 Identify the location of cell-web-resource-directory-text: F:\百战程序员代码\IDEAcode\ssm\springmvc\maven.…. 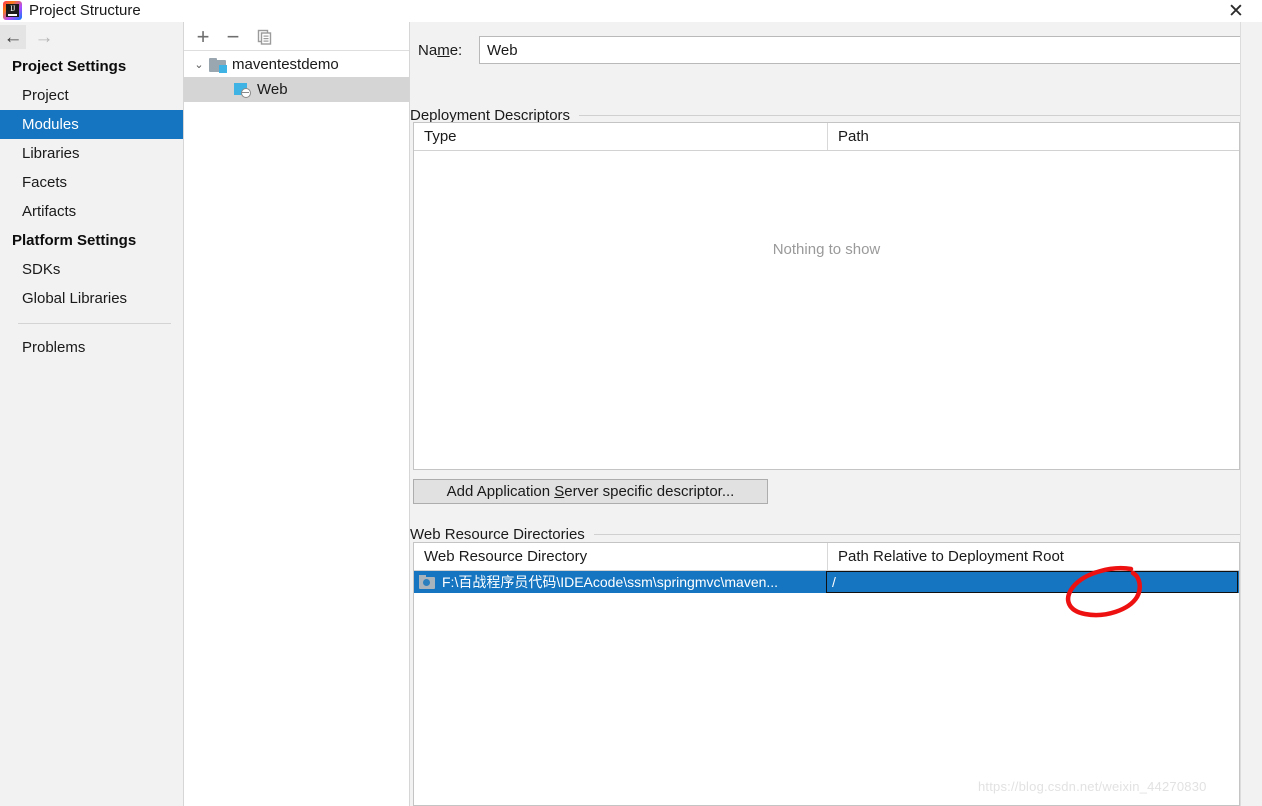
(610, 582).